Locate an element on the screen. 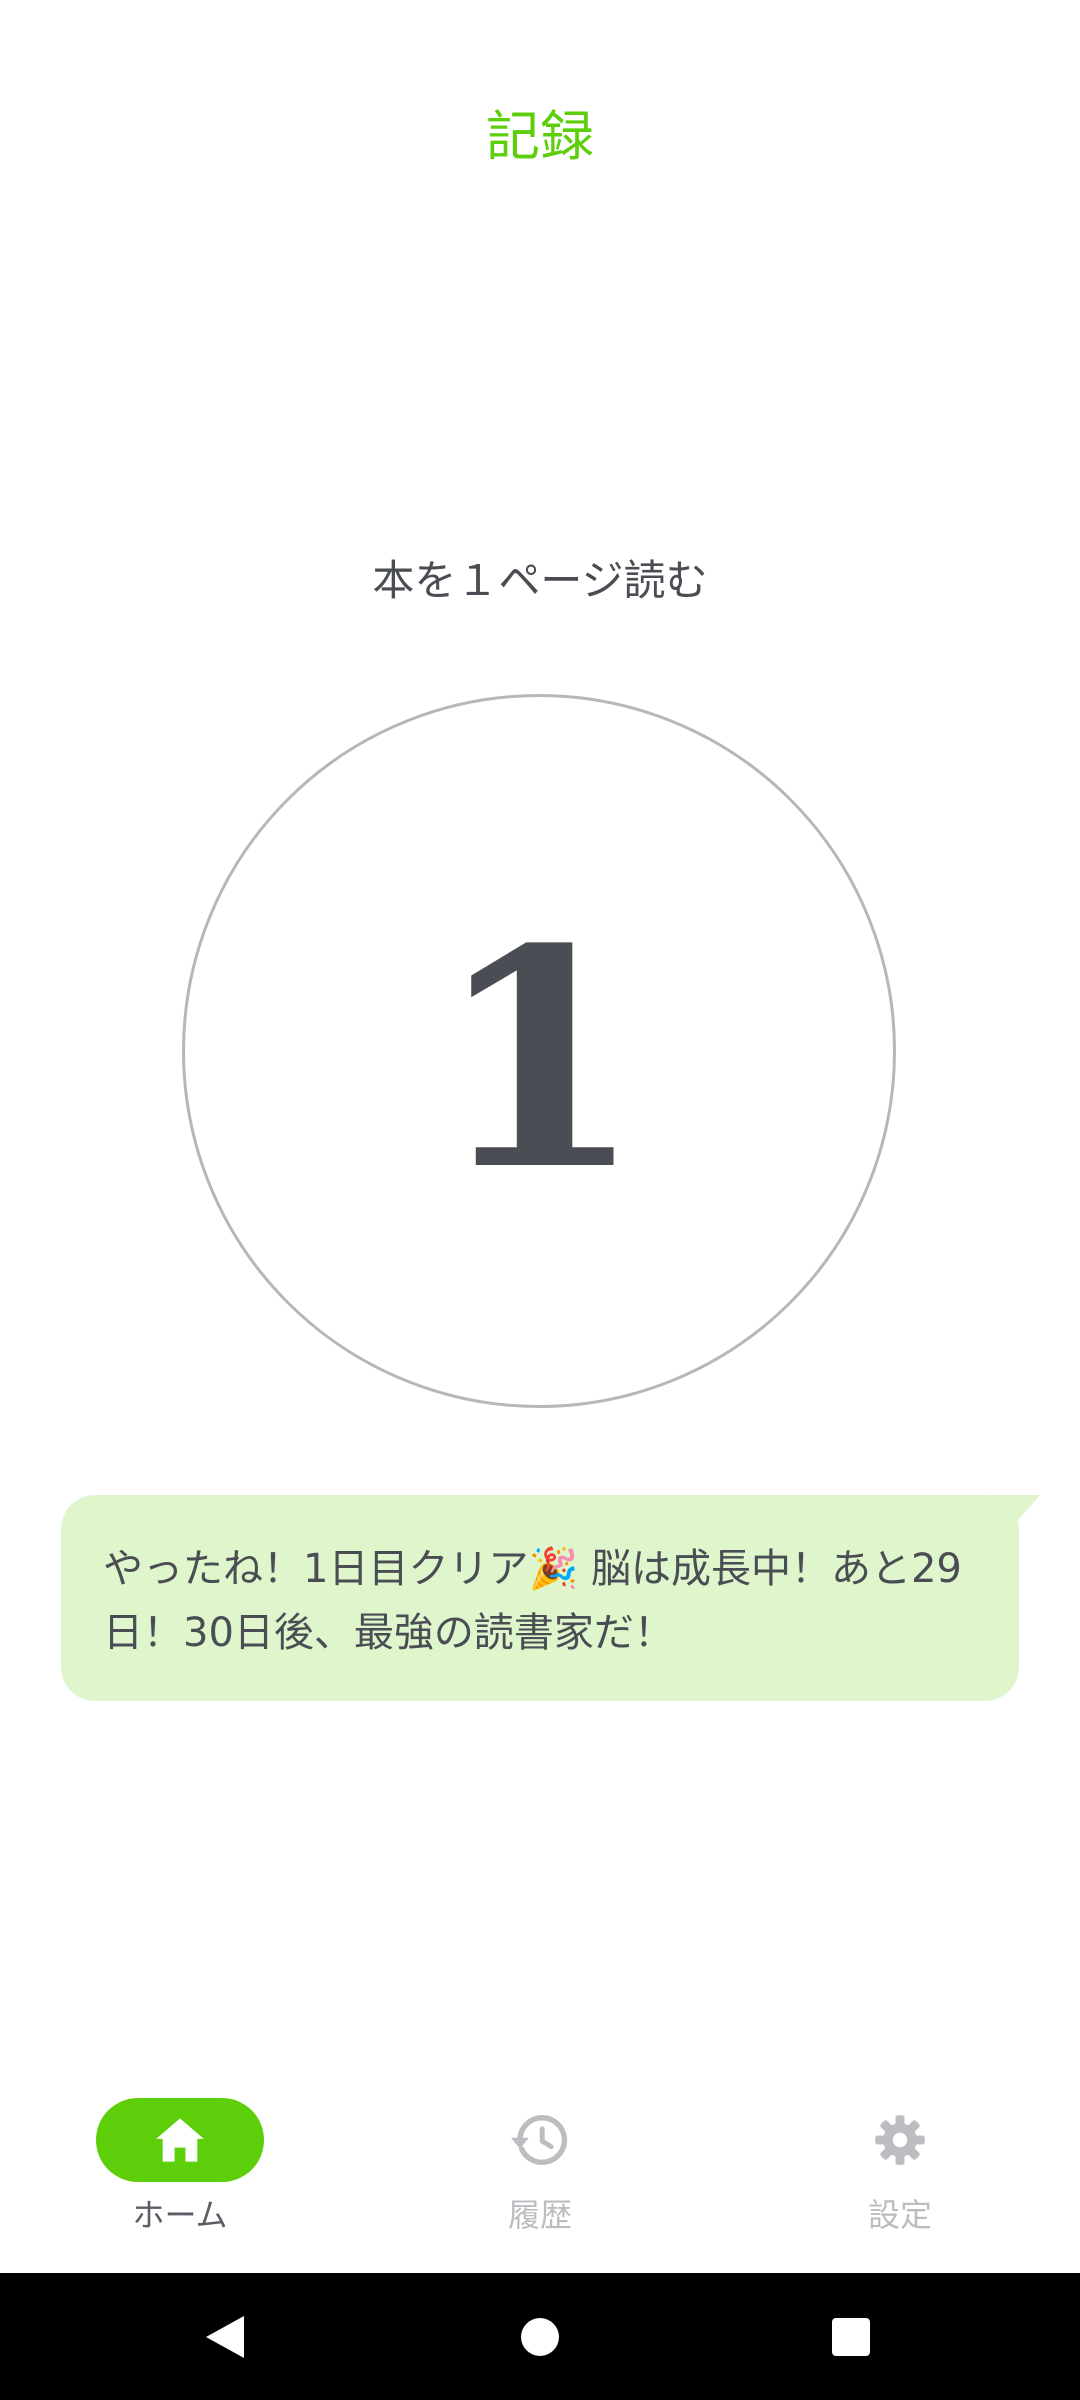 This screenshot has width=1080, height=2400. back-triangle-icon is located at coordinates (225, 2336).